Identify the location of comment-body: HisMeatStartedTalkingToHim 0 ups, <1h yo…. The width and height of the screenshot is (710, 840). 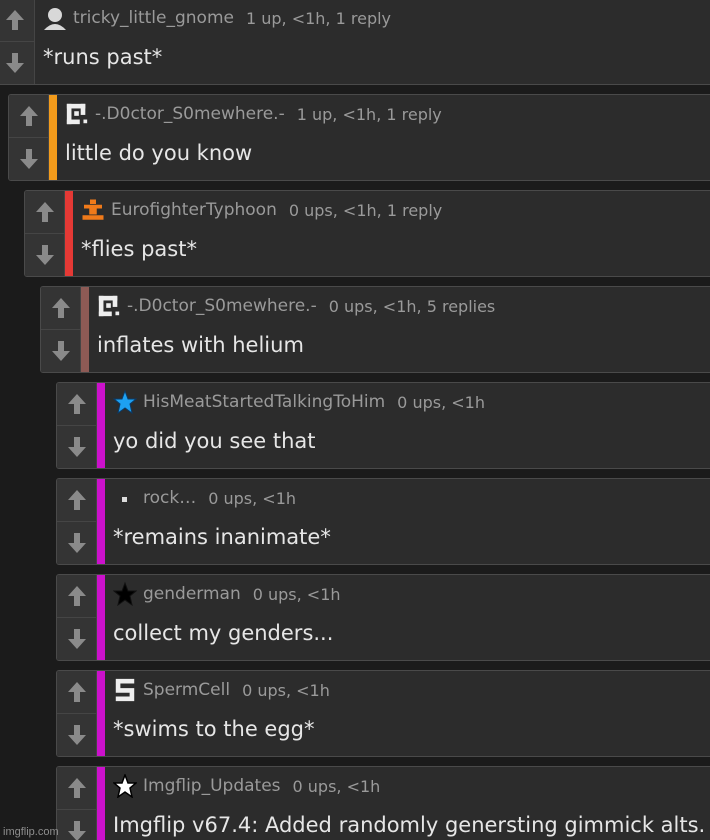
(407, 425).